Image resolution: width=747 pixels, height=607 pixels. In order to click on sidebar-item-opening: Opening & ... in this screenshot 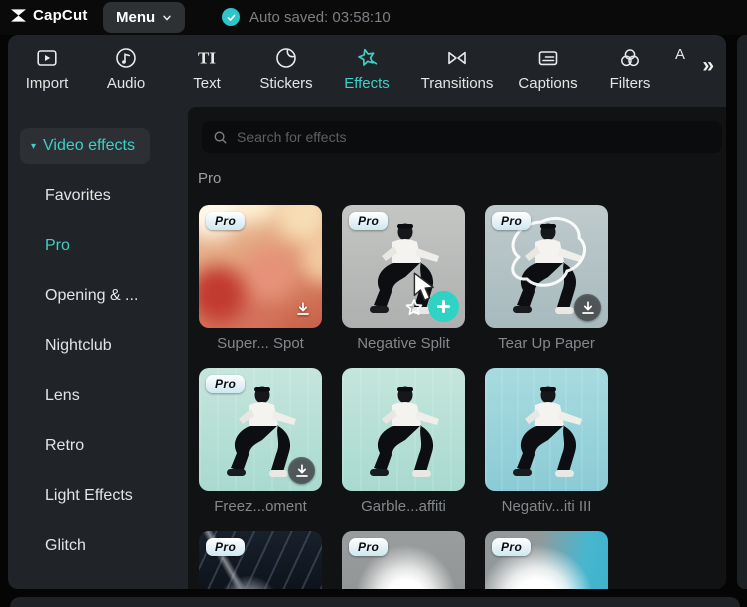, I will do `click(98, 296)`.